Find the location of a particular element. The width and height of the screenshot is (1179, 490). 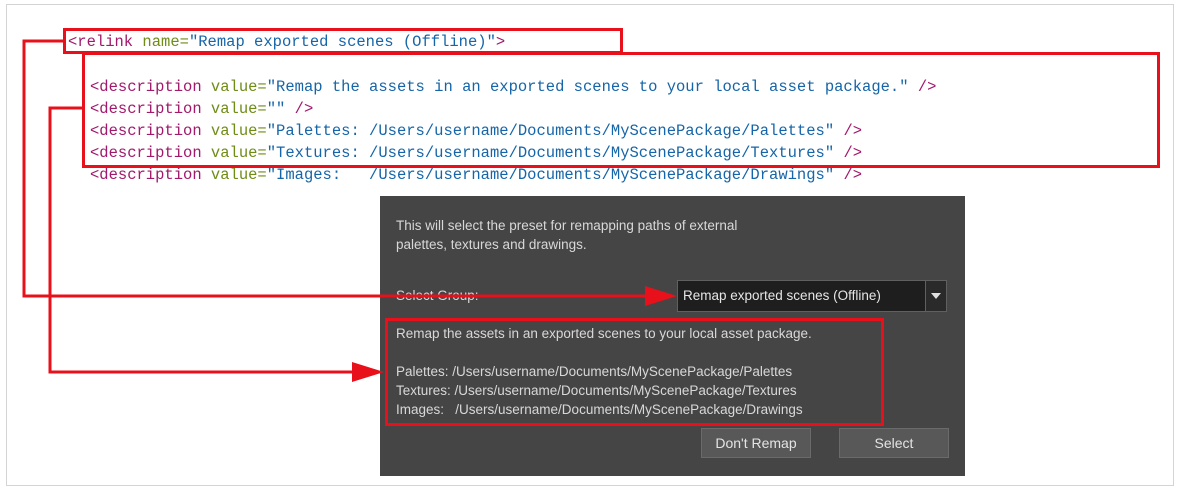

description-to-text-arrow is located at coordinates (202, 240).